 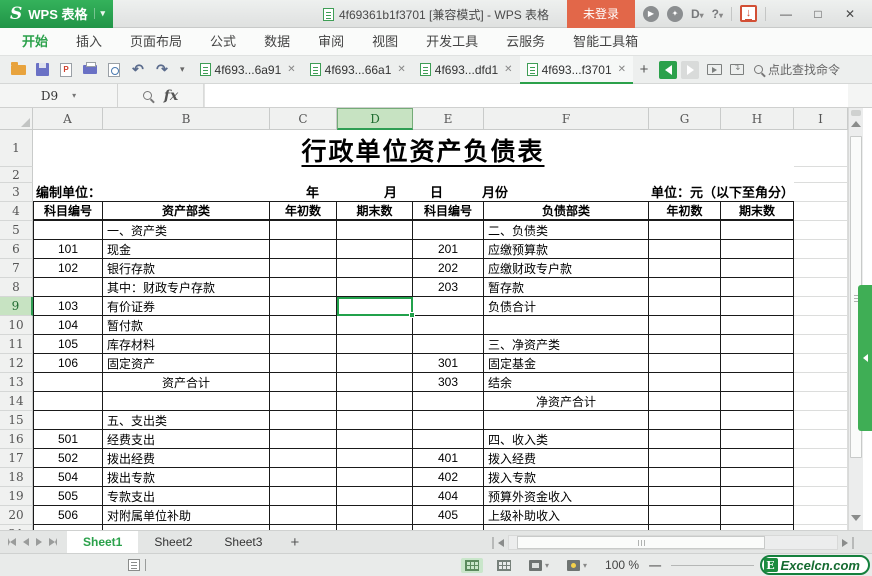 What do you see at coordinates (186, 496) in the screenshot?
I see `cell-B19: 专款支出` at bounding box center [186, 496].